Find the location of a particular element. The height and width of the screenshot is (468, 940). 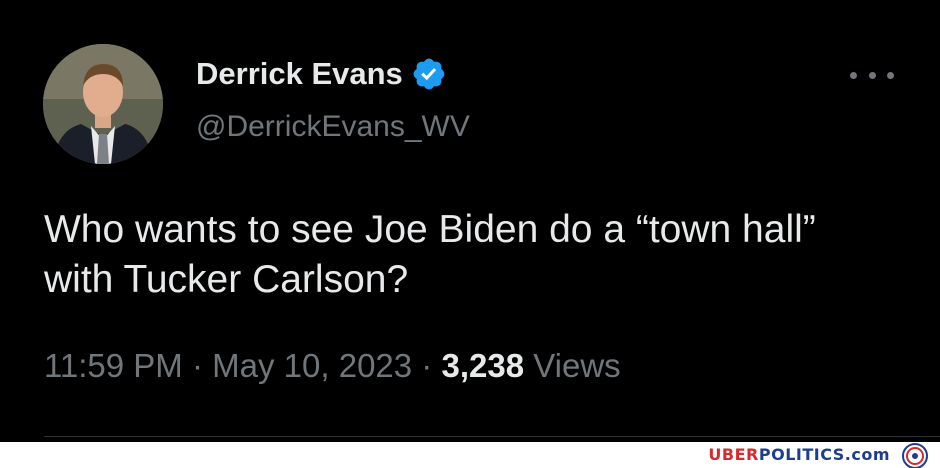

author-name-row: Derrick Evans is located at coordinates (321, 74).